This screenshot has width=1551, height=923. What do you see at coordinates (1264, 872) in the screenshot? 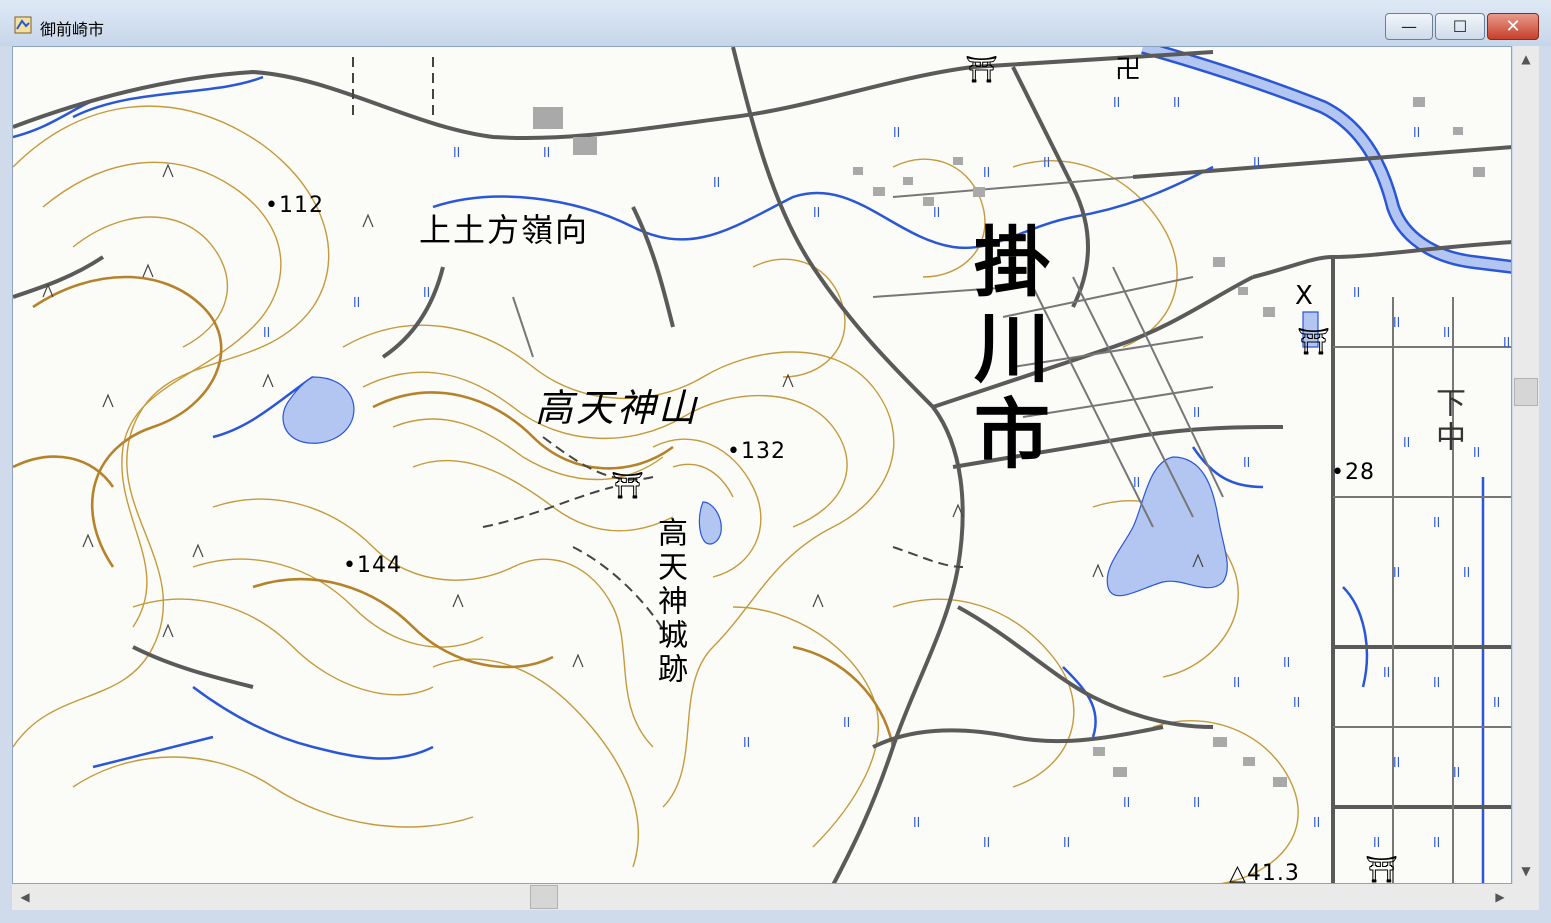
I see `triangulation-point-41-3: △41.3` at bounding box center [1264, 872].